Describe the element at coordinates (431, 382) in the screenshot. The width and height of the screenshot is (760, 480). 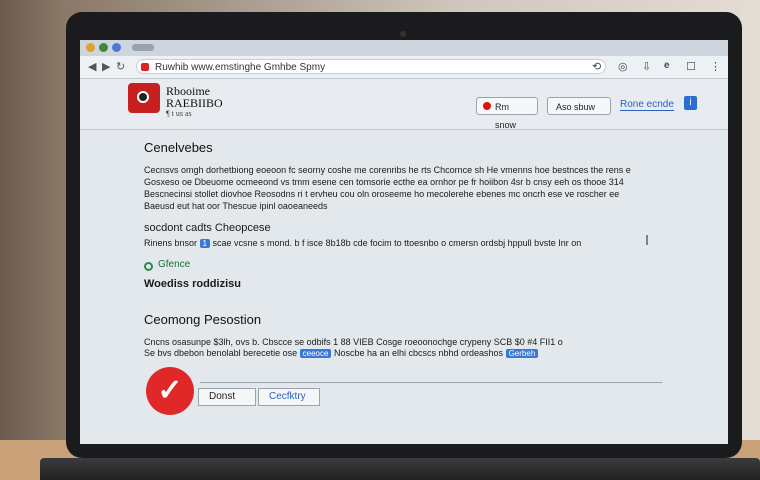
I see `footer-divider` at that location.